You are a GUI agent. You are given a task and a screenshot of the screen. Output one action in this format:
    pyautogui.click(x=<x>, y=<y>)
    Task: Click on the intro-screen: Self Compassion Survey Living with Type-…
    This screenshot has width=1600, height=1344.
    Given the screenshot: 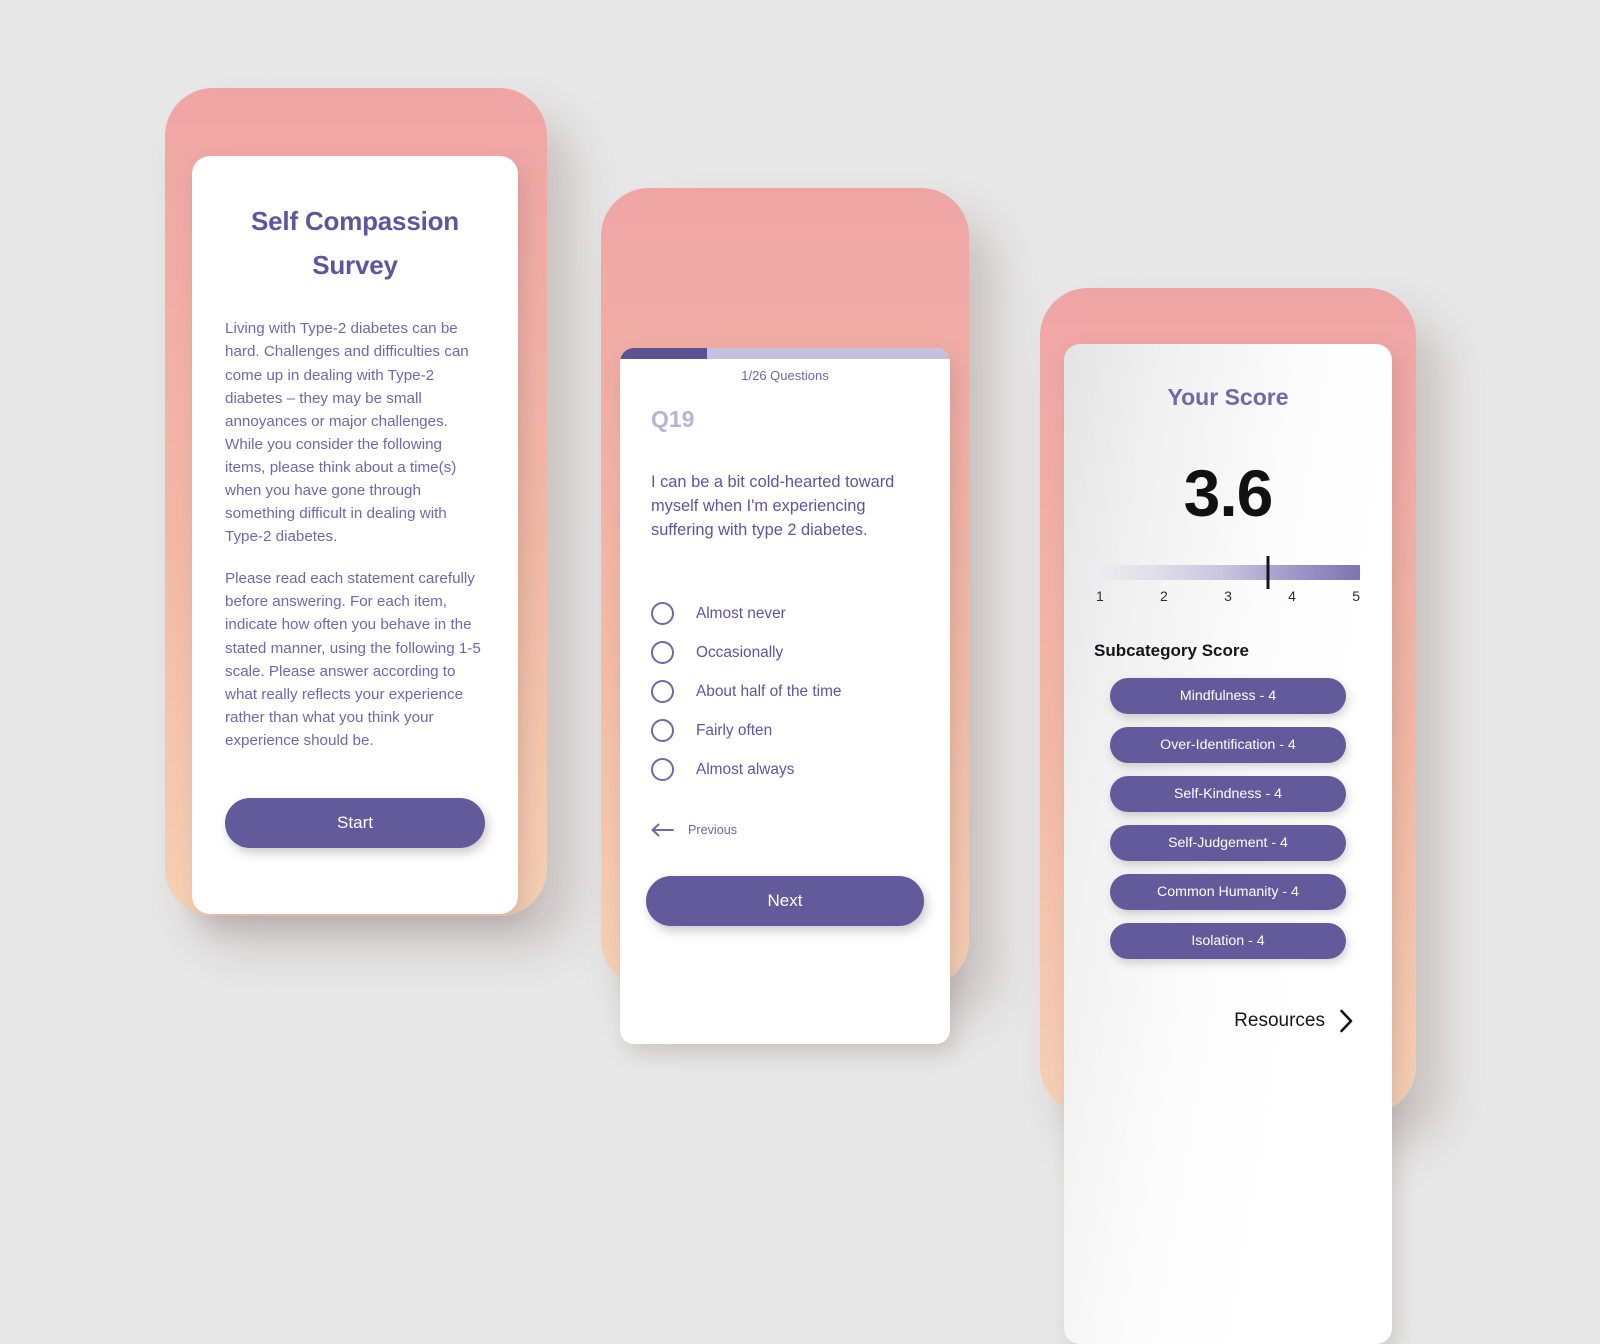 What is the action you would take?
    pyautogui.click(x=355, y=535)
    